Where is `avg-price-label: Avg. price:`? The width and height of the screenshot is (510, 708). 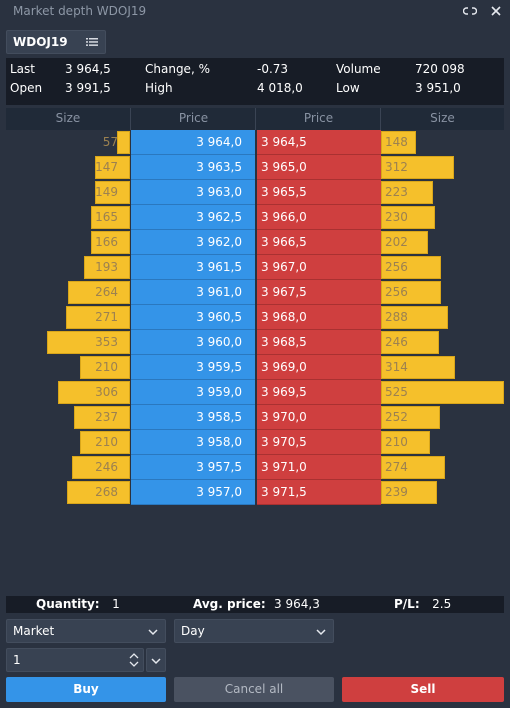
avg-price-label: Avg. price: is located at coordinates (229, 604).